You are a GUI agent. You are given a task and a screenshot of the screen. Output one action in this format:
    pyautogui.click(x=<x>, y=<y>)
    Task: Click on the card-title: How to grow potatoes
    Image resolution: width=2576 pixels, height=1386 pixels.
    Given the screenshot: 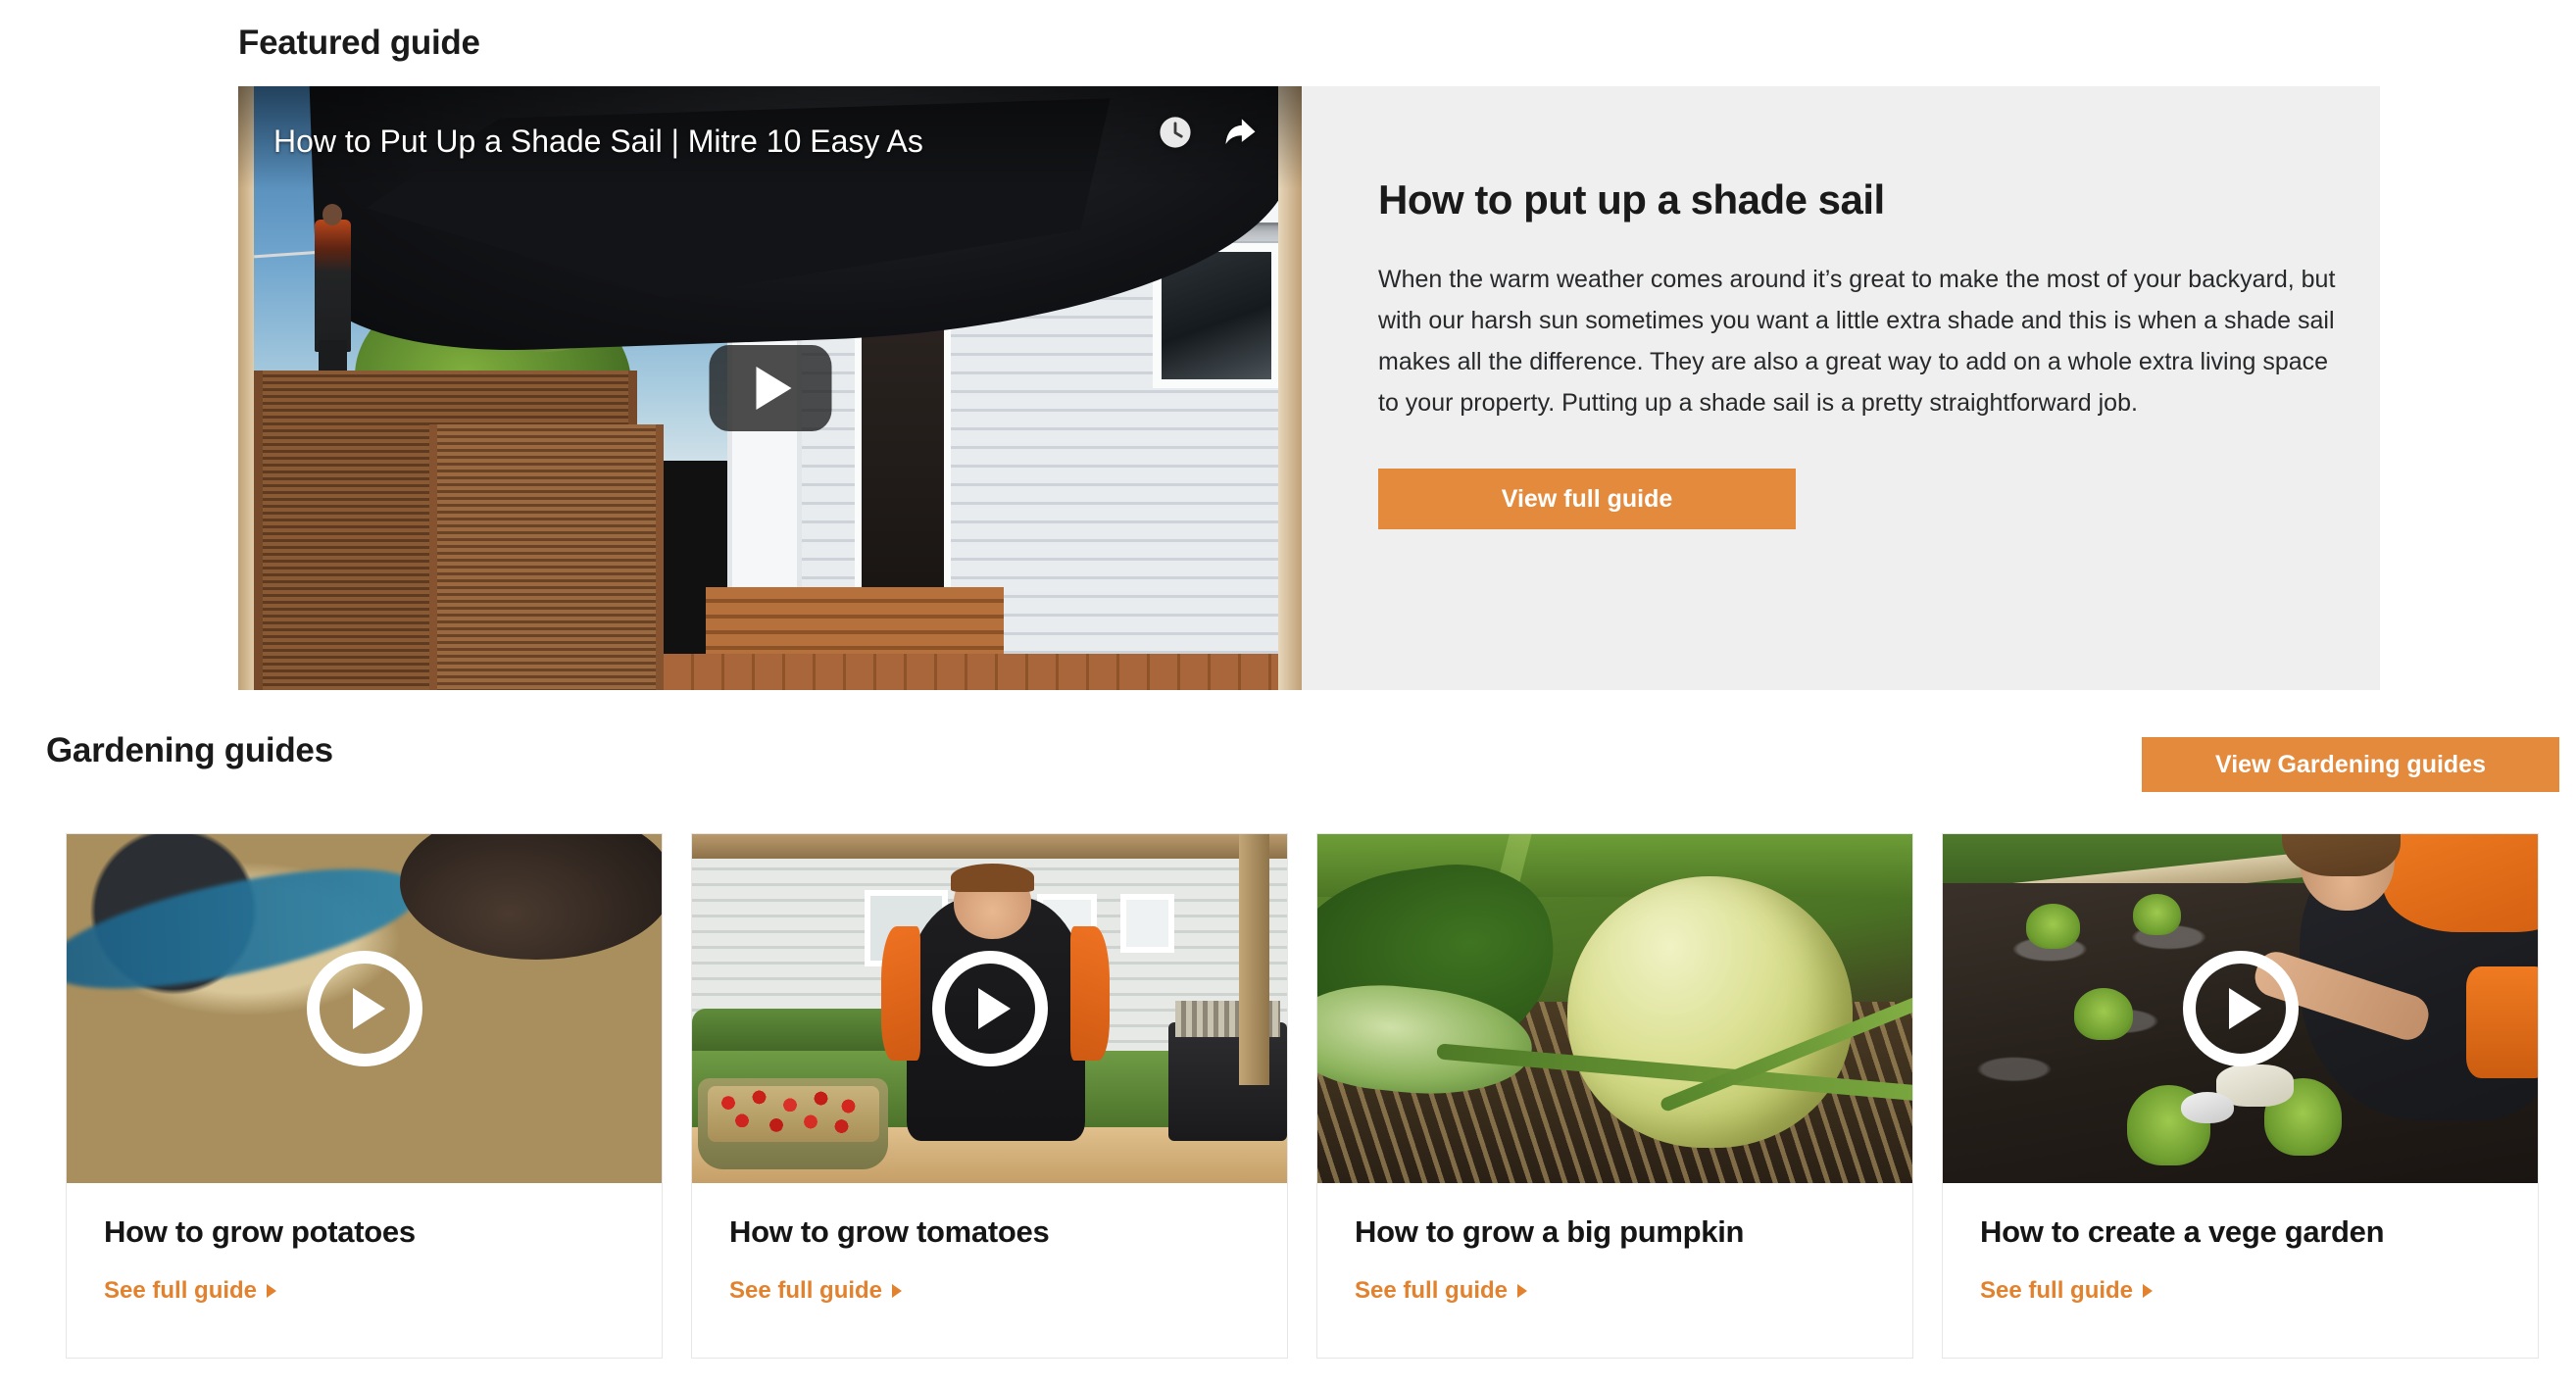 What is the action you would take?
    pyautogui.click(x=260, y=1231)
    